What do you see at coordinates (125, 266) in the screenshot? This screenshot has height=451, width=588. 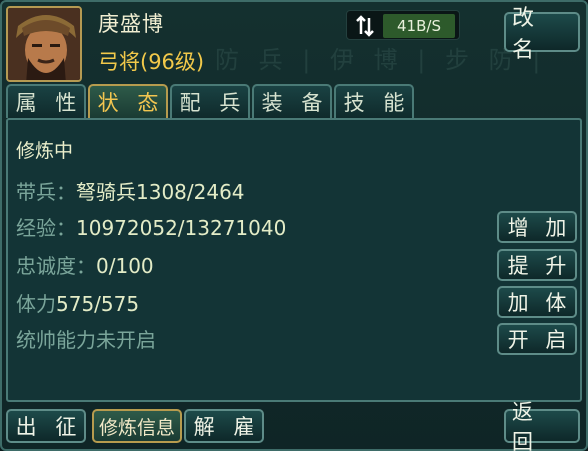 I see `loyalty-value: 0/100` at bounding box center [125, 266].